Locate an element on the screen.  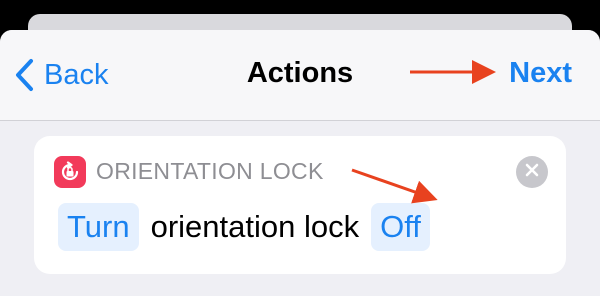
chevron-left-icon is located at coordinates (24, 75).